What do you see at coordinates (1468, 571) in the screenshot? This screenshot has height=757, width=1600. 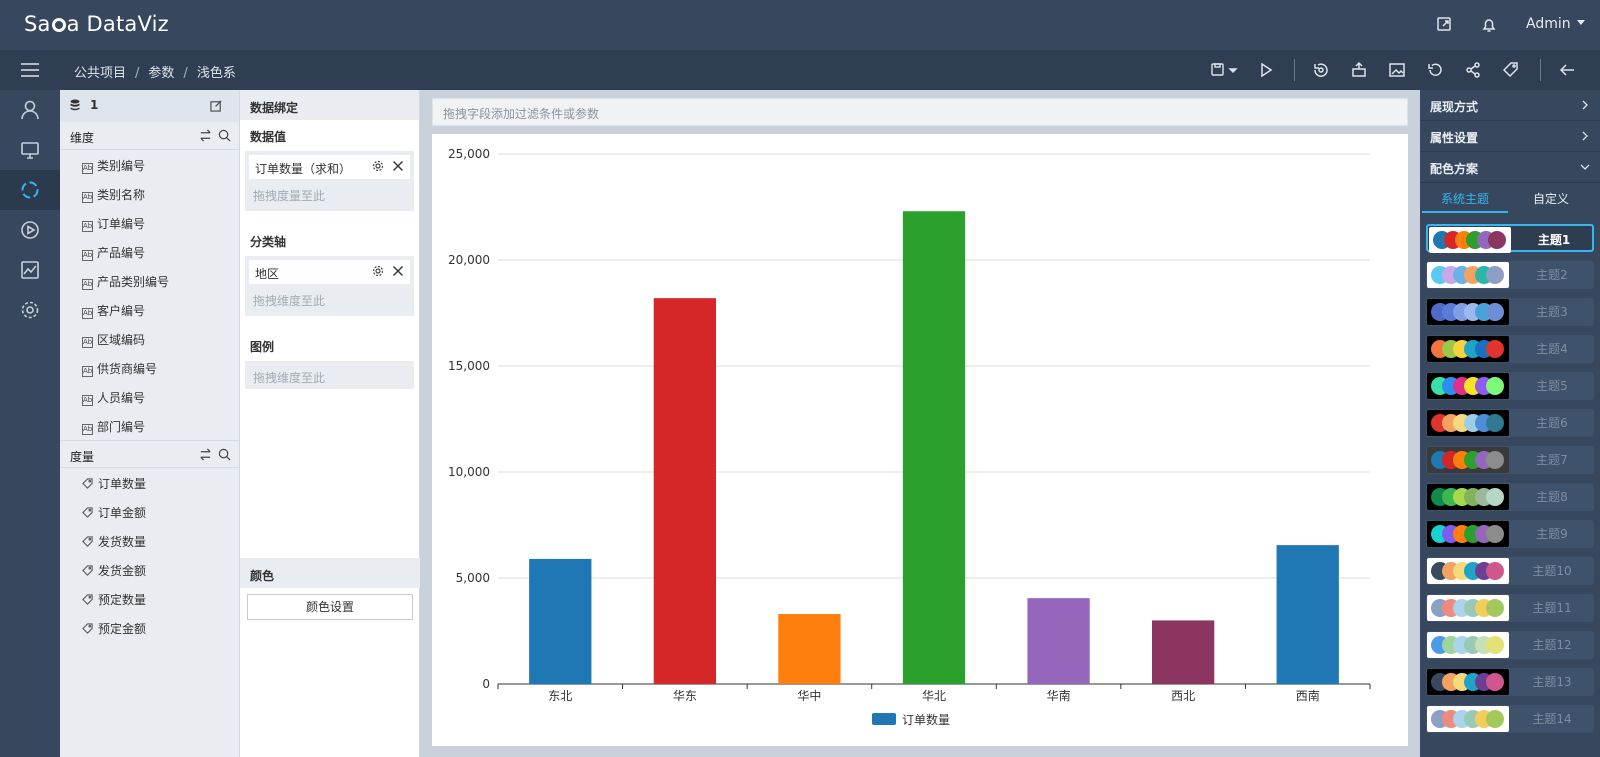 I see `theme-swatch` at bounding box center [1468, 571].